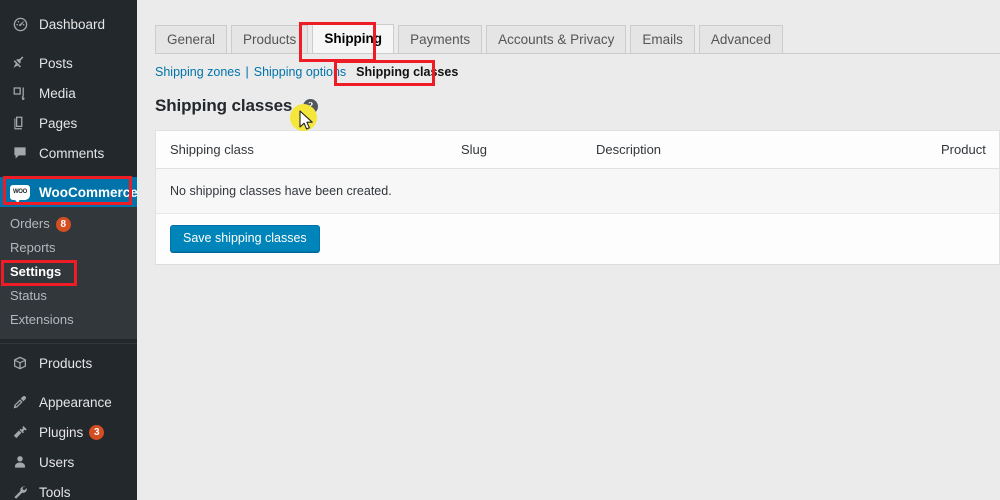  I want to click on submenu-item-label: Reports, so click(33, 247).